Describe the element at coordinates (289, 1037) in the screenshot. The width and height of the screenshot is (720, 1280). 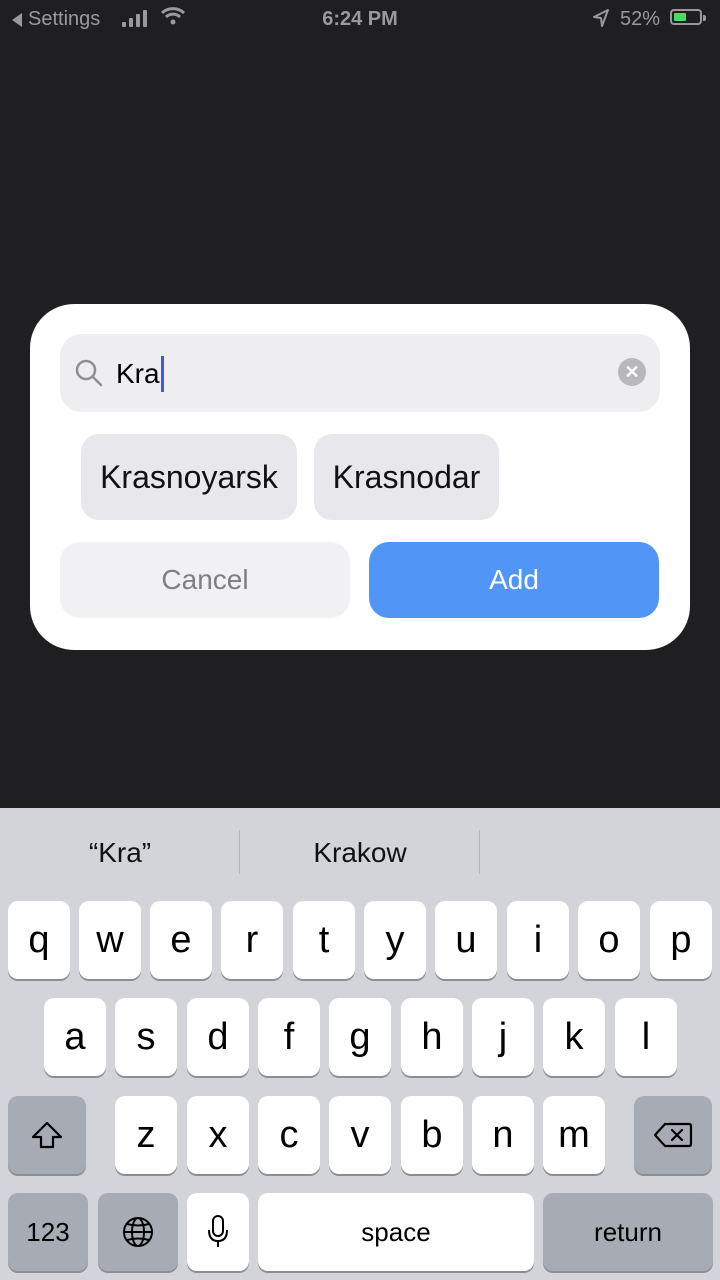
I see `key-f: f` at that location.